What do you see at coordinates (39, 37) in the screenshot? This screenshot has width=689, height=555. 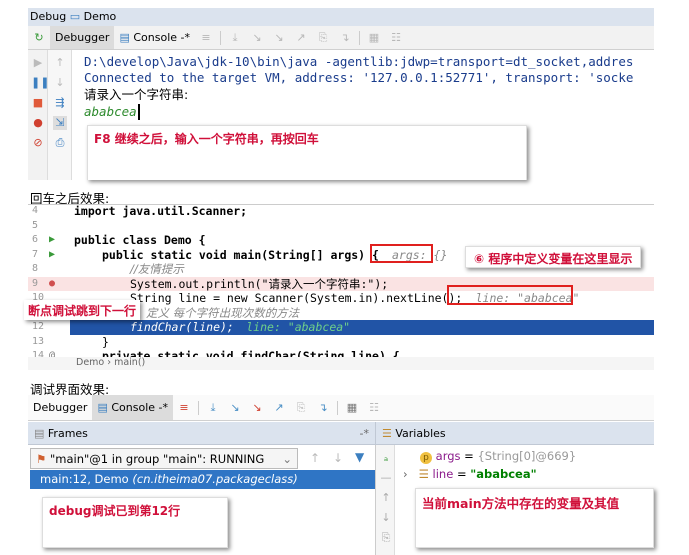 I see `rerun-icon: ↻` at bounding box center [39, 37].